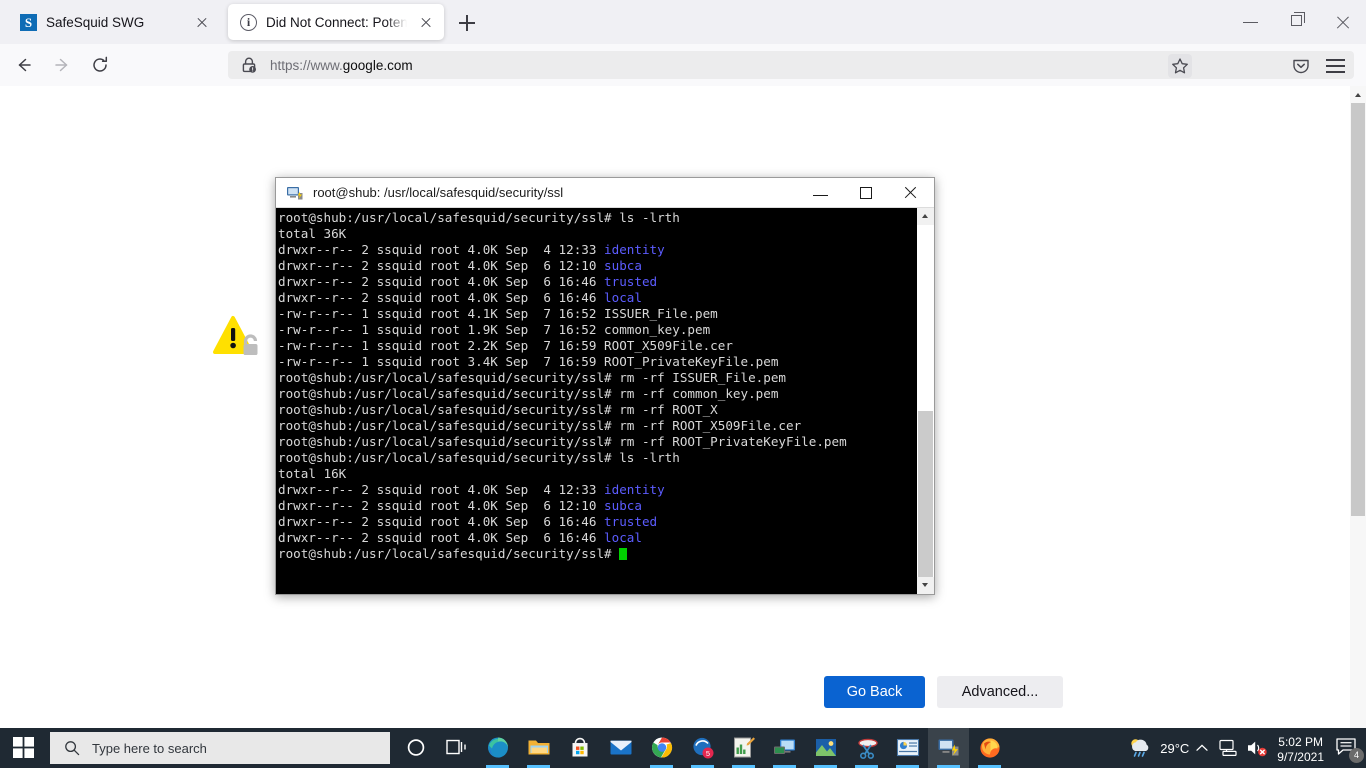 This screenshot has width=1366, height=768. I want to click on tab-did-not-connect: i Did Not Connect: Potential Secu, so click(336, 22).